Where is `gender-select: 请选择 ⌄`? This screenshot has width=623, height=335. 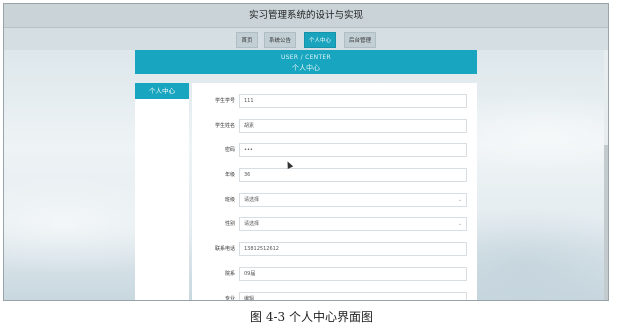
gender-select: 请选择 ⌄ is located at coordinates (353, 224).